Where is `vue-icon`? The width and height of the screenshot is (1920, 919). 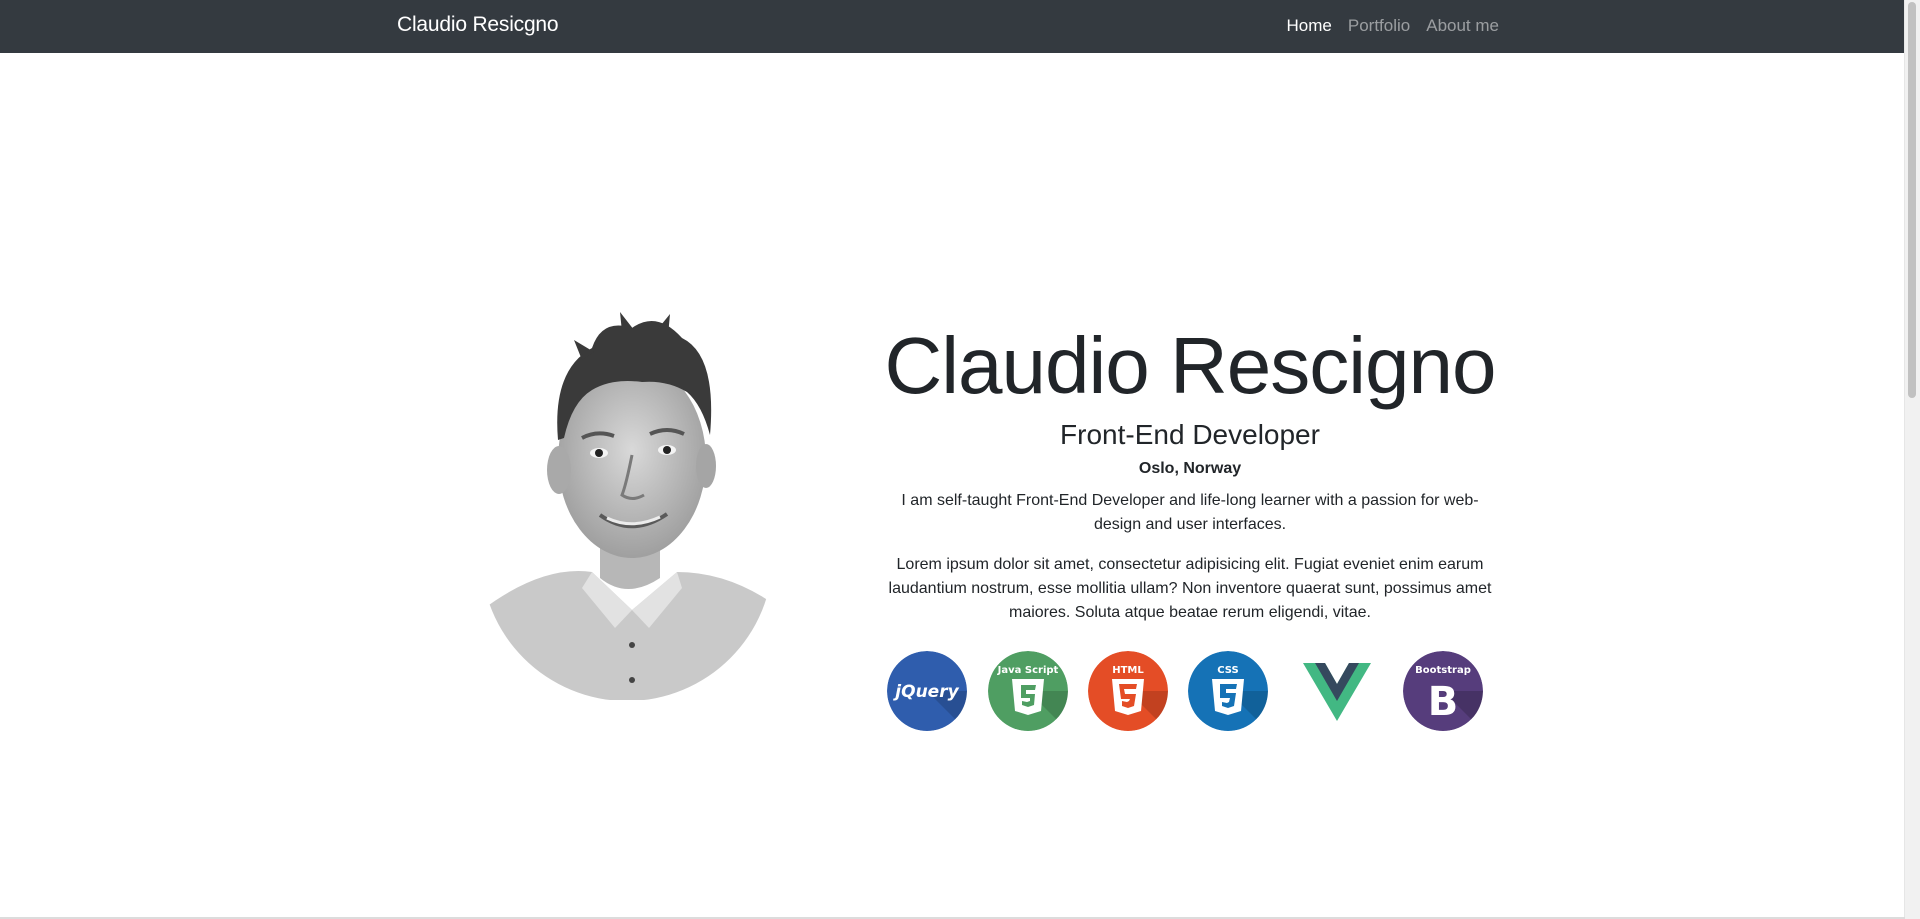
vue-icon is located at coordinates (1337, 691).